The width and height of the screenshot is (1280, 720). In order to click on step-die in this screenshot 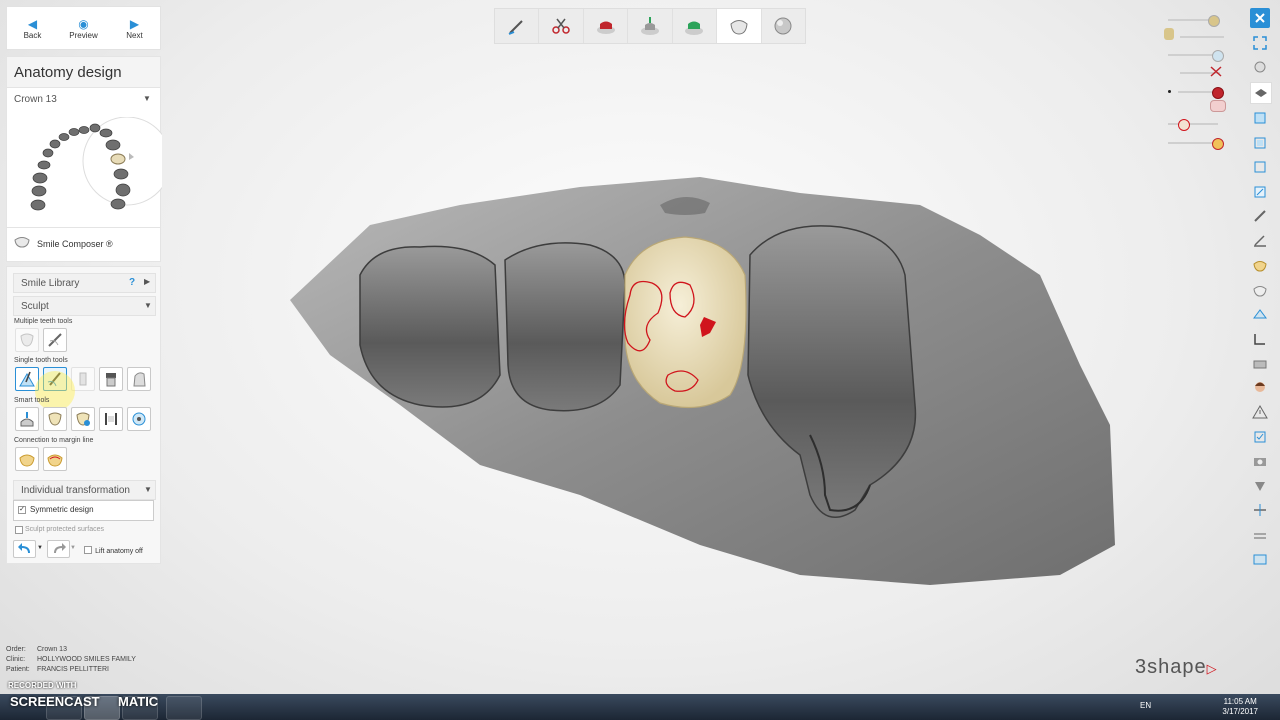, I will do `click(606, 26)`.